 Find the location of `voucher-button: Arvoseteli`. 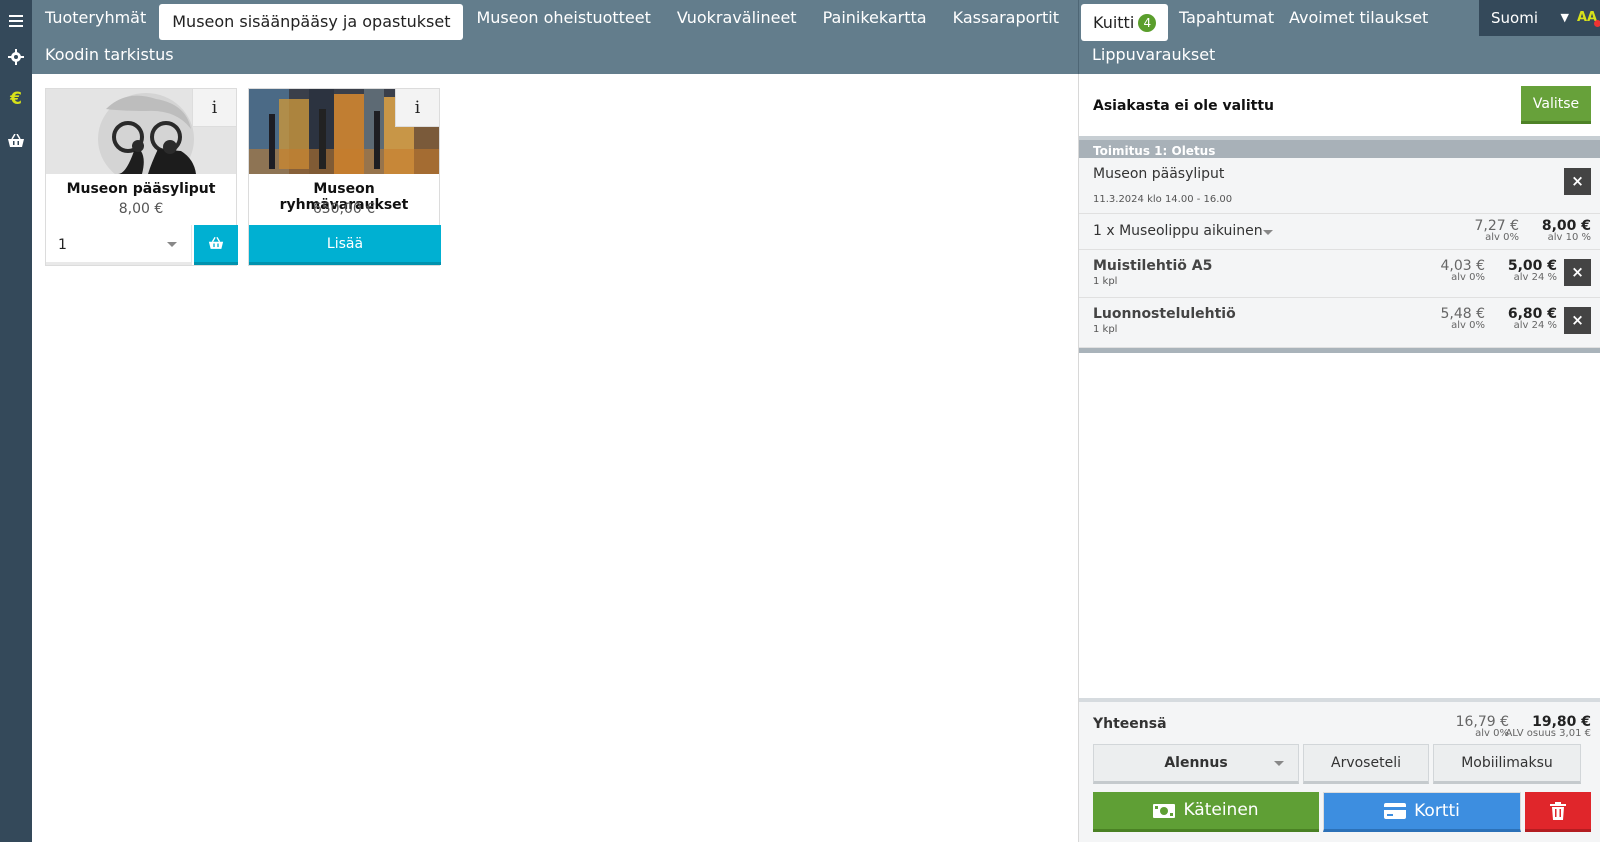

voucher-button: Arvoseteli is located at coordinates (1366, 764).